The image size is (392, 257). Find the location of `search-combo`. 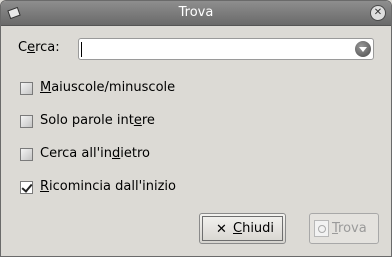

search-combo is located at coordinates (226, 49).